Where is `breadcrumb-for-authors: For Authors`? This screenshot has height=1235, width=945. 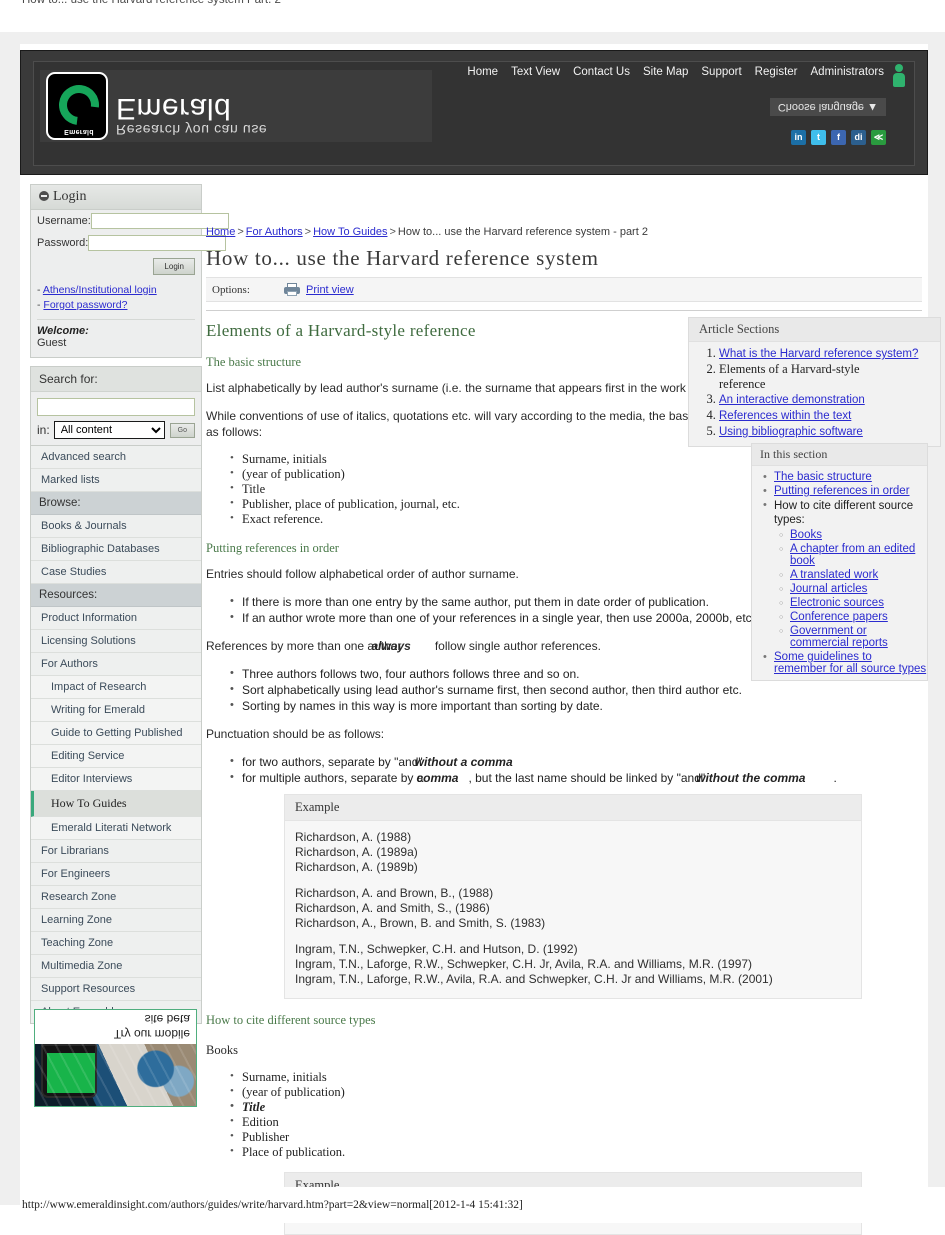 breadcrumb-for-authors: For Authors is located at coordinates (274, 232).